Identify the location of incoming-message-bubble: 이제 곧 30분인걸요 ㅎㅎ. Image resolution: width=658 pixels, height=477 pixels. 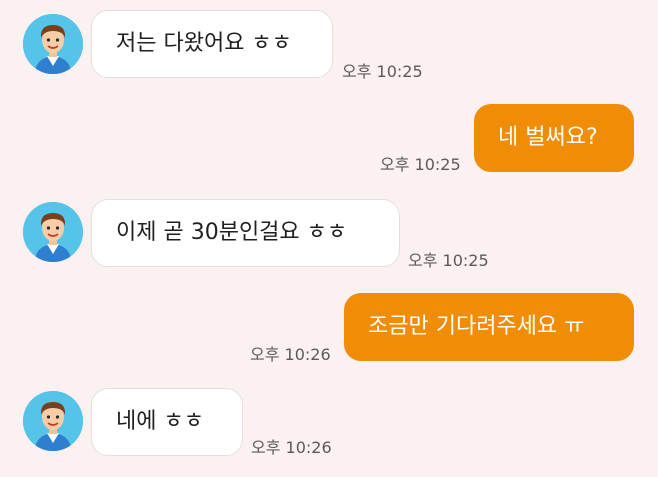
(245, 233).